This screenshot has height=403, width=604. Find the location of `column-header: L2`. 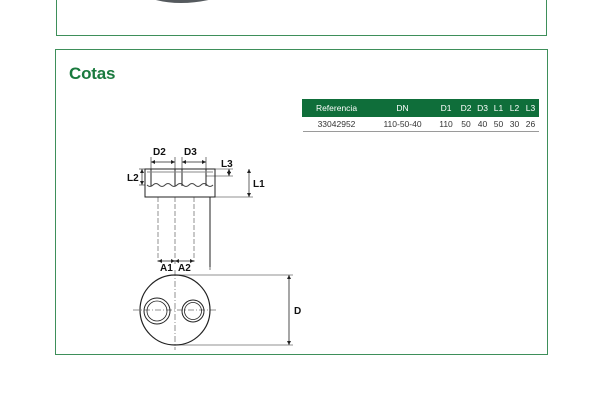

column-header: L2 is located at coordinates (514, 108).